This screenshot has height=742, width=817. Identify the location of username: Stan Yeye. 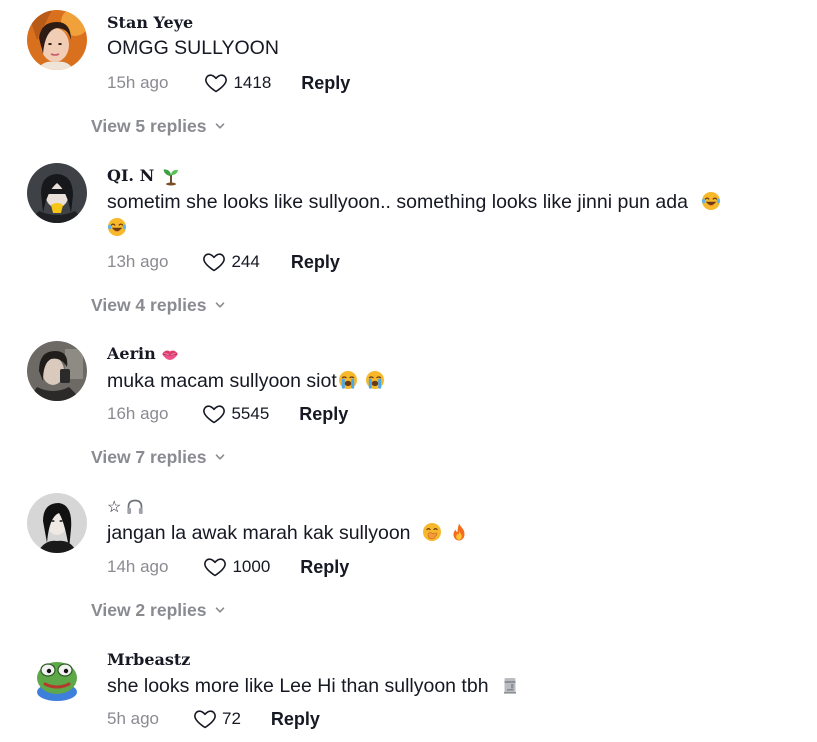
(150, 23).